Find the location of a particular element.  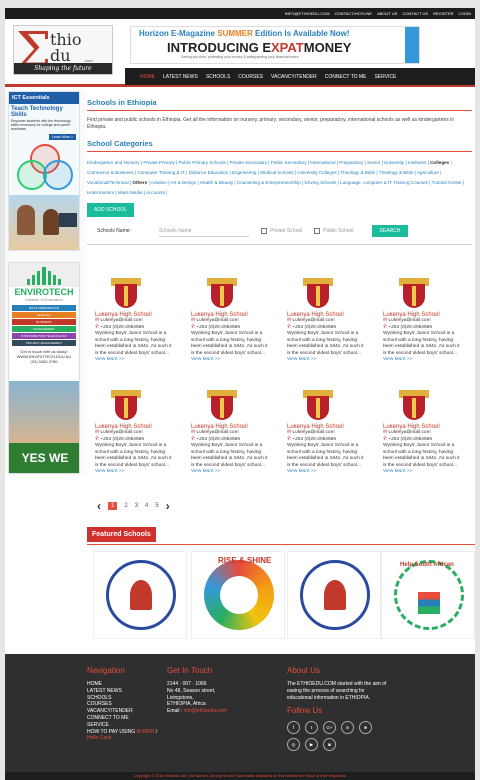

public-school-checkbox: Public School is located at coordinates (334, 231).